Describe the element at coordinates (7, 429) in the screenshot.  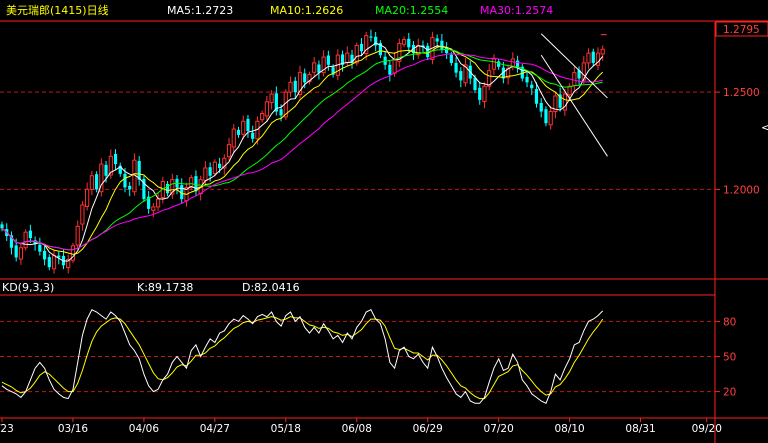
I see `x-tick-label: 2/23` at that location.